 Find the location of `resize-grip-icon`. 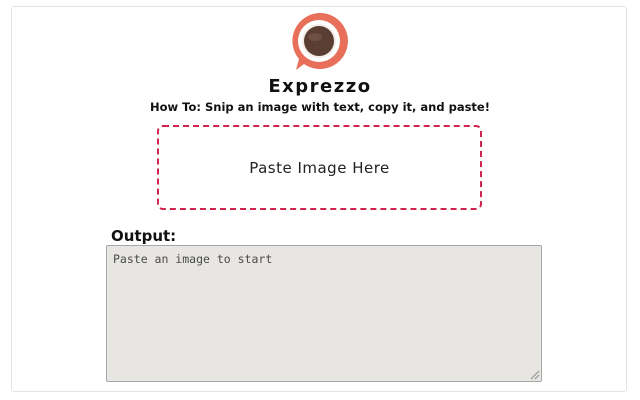

resize-grip-icon is located at coordinates (534, 374).